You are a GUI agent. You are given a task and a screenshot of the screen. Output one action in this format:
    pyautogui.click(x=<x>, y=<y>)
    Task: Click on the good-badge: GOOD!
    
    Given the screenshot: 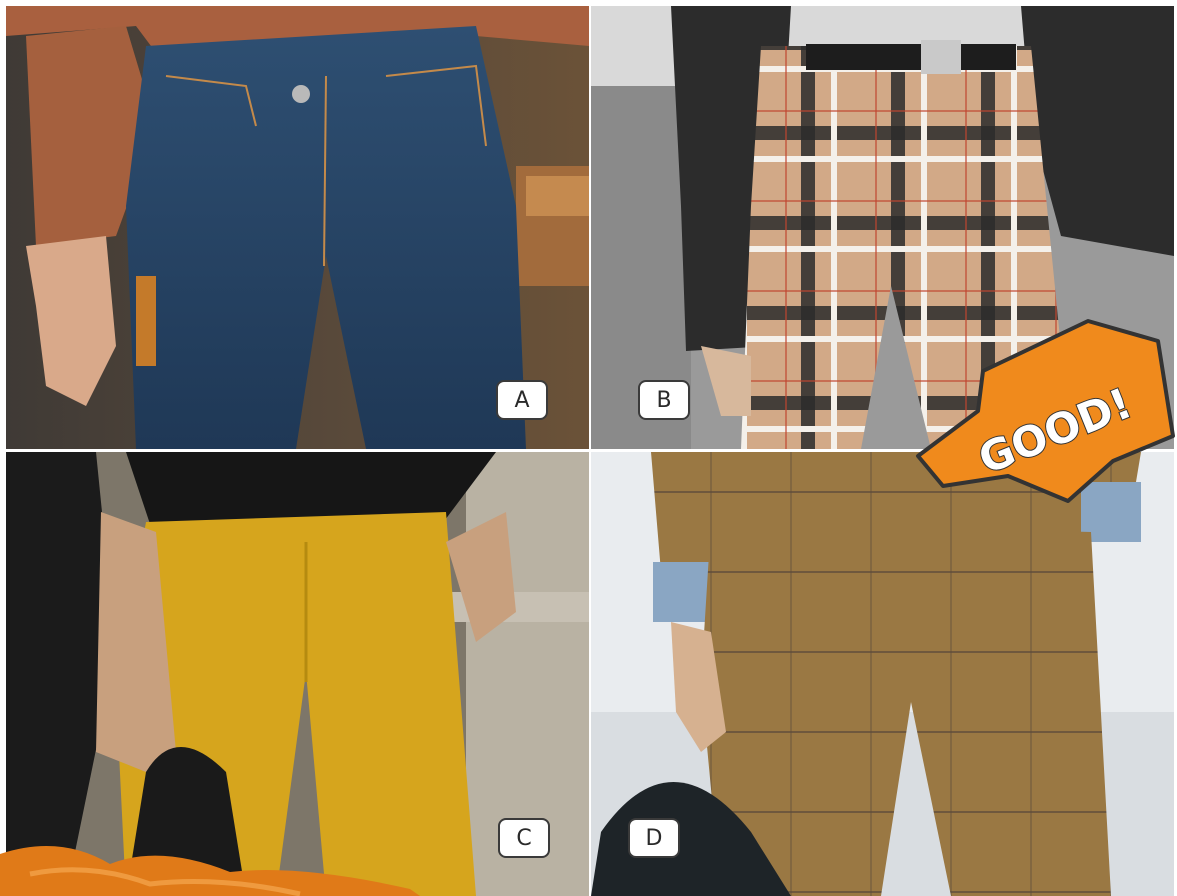 What is the action you would take?
    pyautogui.click(x=1042, y=416)
    